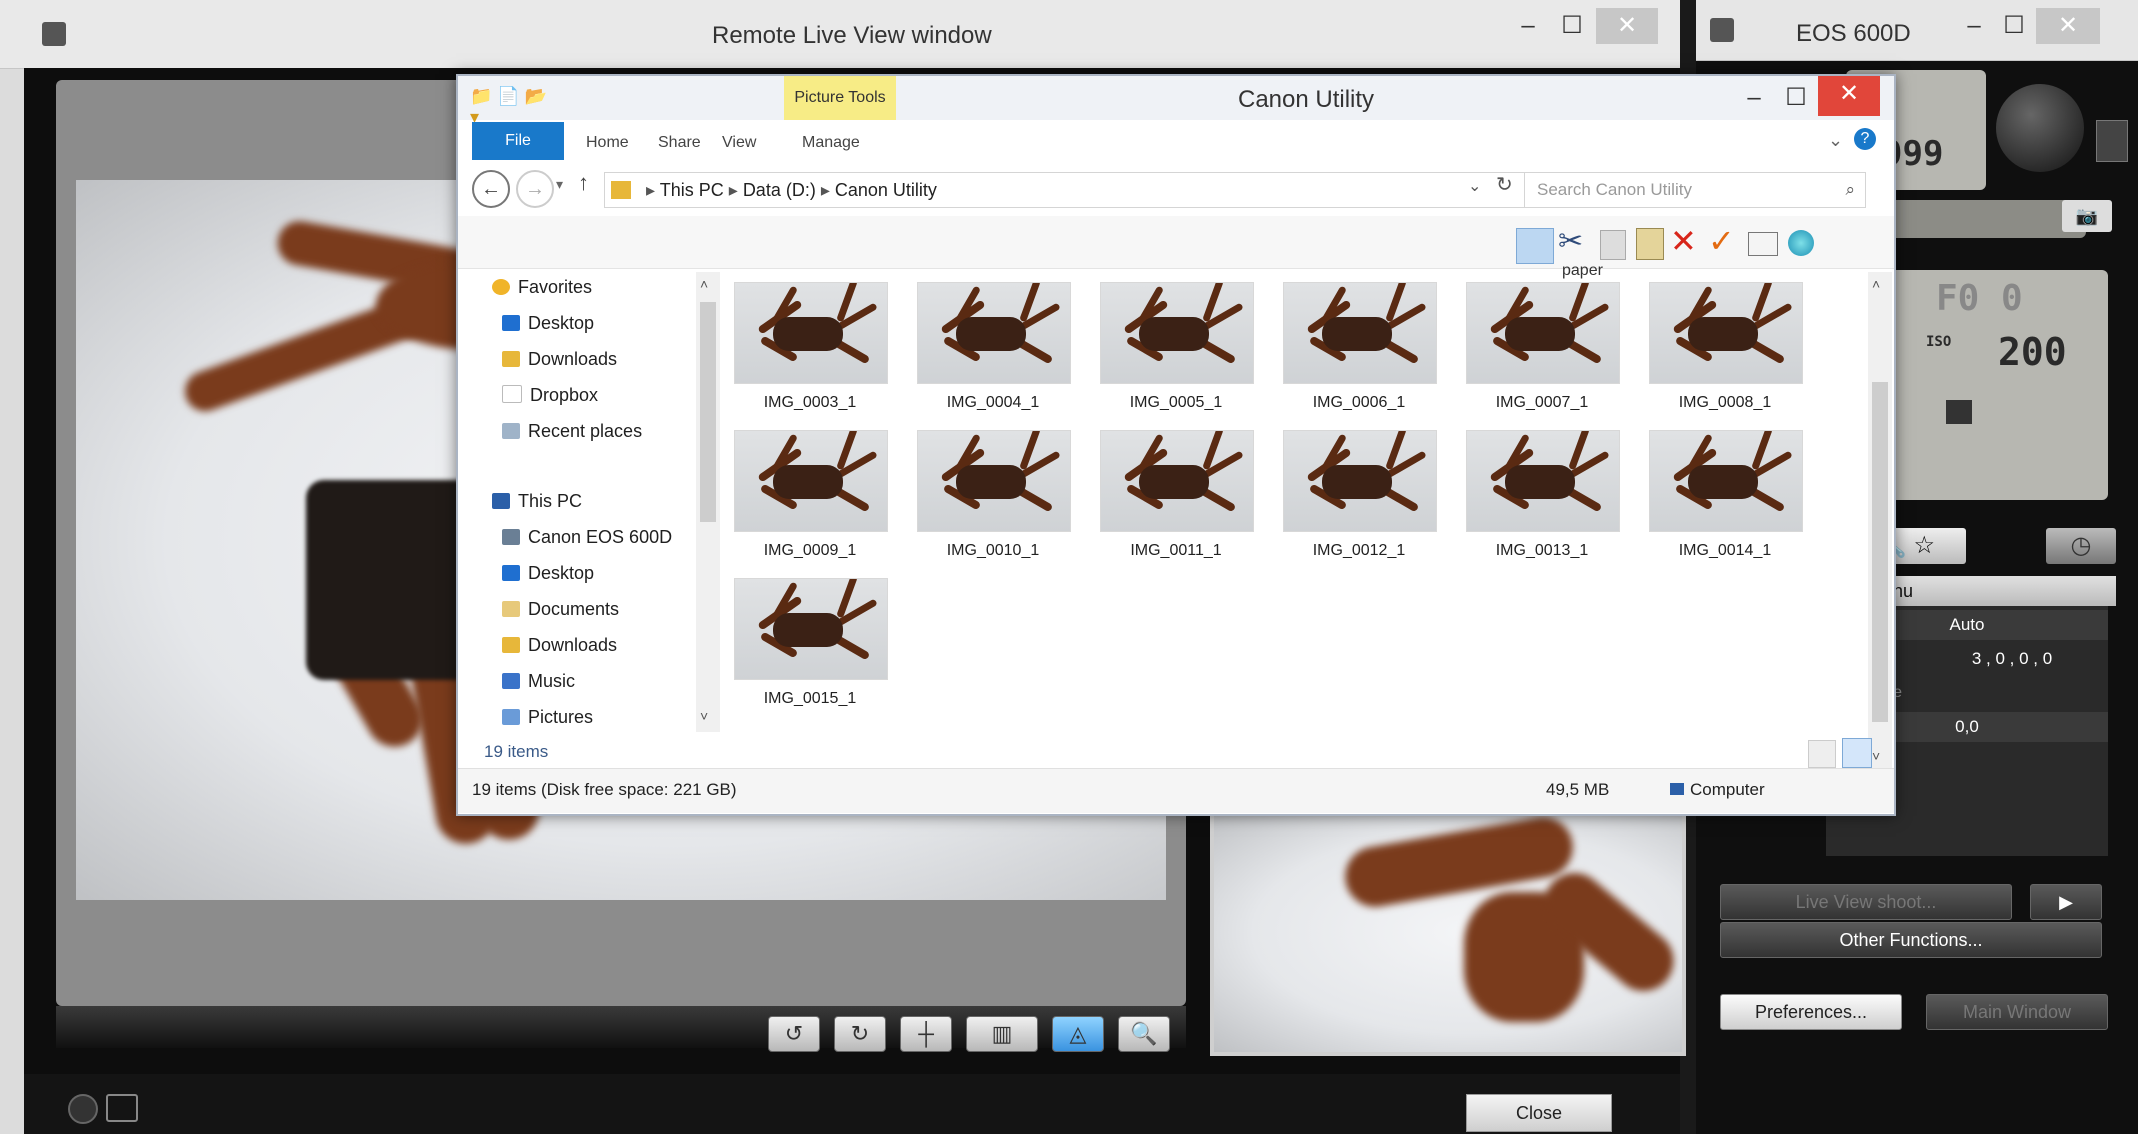 The image size is (2138, 1134). Describe the element at coordinates (831, 143) in the screenshot. I see `tab-manage: Manage` at that location.